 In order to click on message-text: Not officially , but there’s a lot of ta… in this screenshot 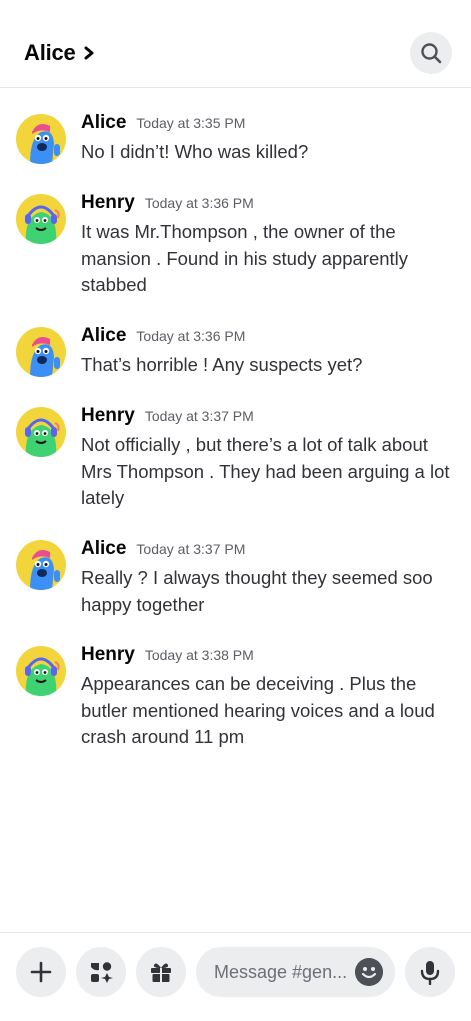, I will do `click(265, 471)`.